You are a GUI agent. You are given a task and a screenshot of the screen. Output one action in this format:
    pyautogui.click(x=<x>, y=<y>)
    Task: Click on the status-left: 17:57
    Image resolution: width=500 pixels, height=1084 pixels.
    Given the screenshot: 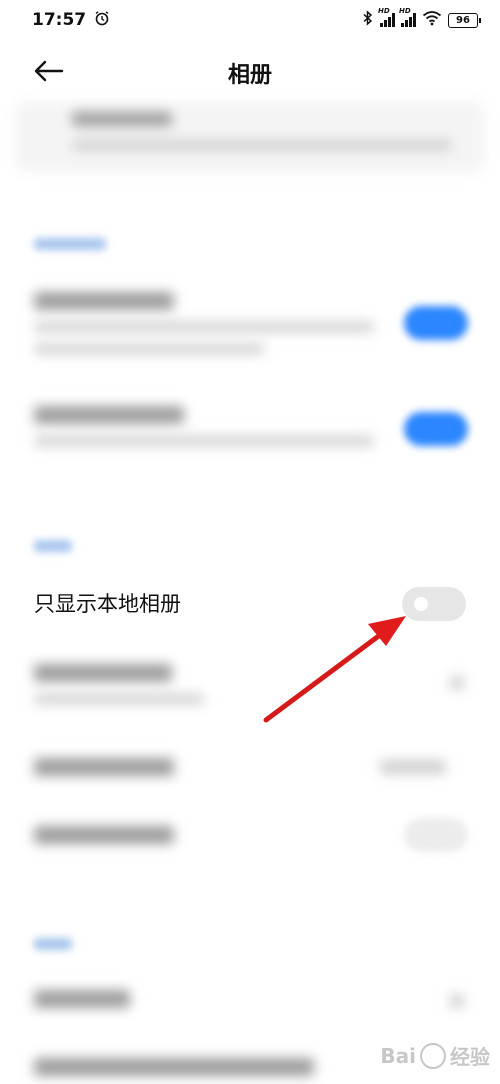 What is the action you would take?
    pyautogui.click(x=71, y=20)
    